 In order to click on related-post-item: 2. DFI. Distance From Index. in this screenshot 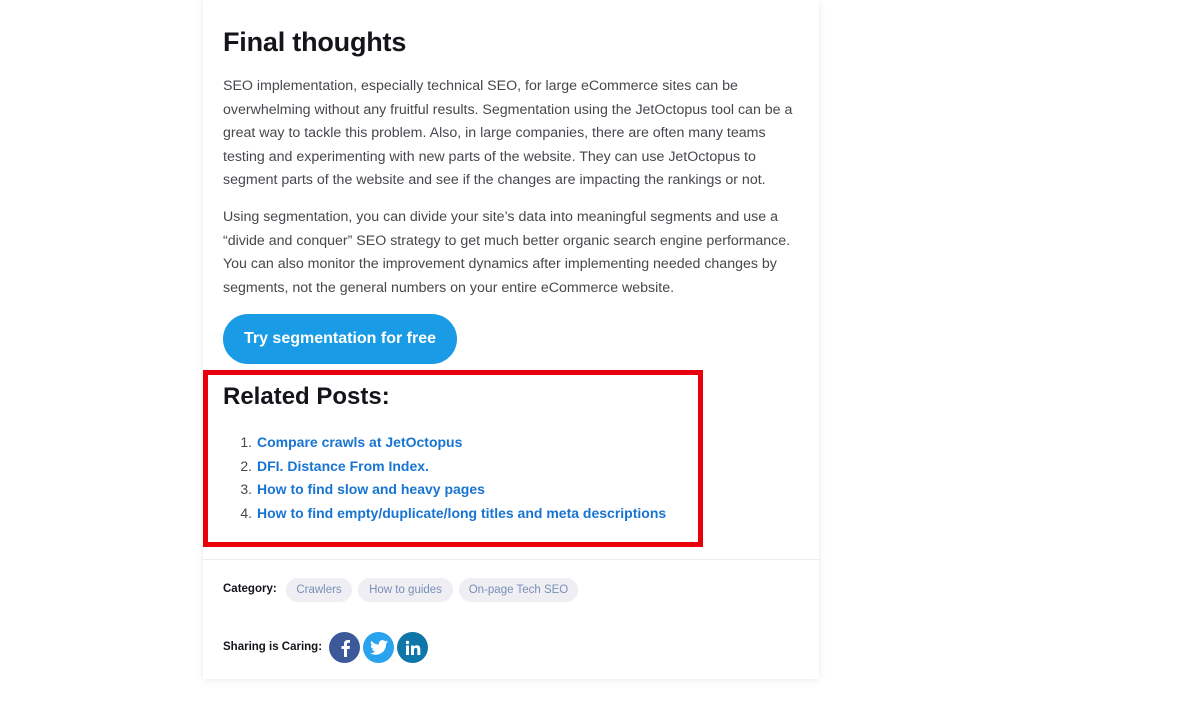, I will do `click(444, 467)`.